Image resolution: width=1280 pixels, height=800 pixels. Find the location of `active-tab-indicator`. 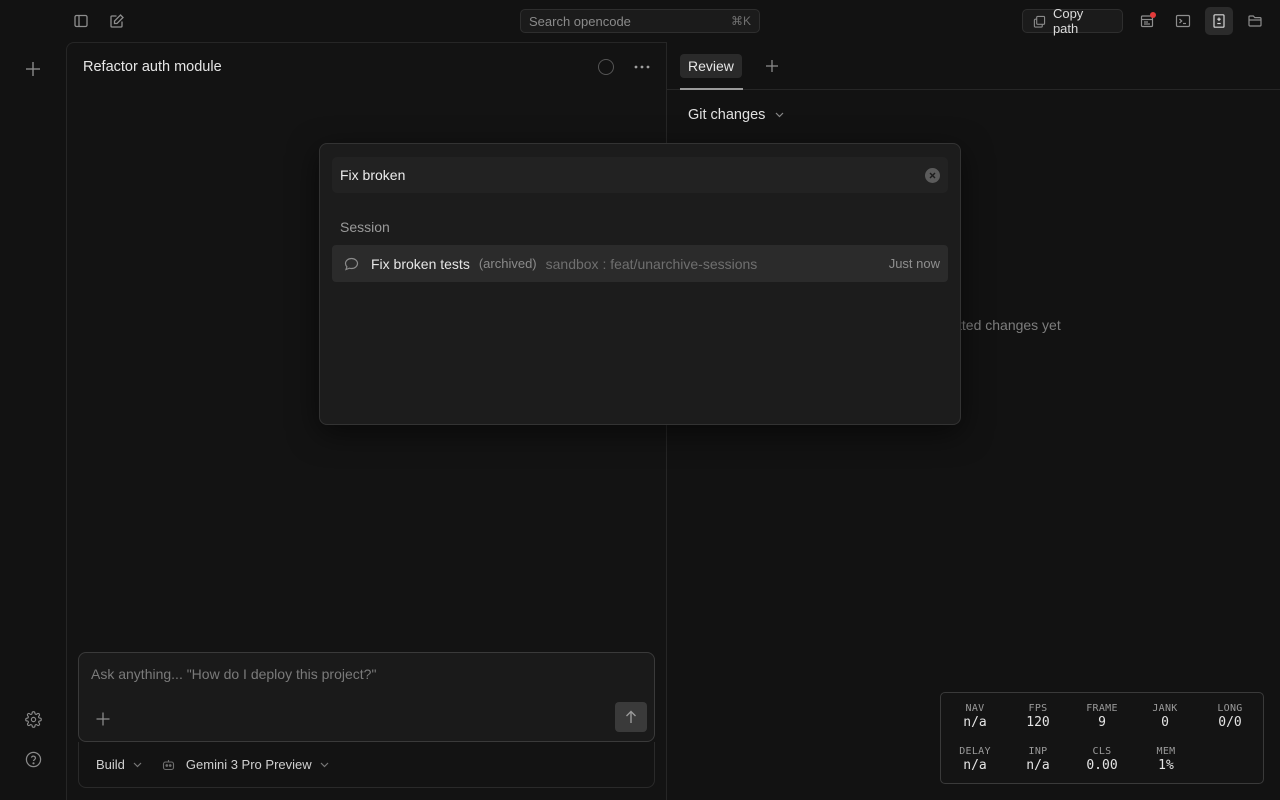

active-tab-indicator is located at coordinates (711, 89).